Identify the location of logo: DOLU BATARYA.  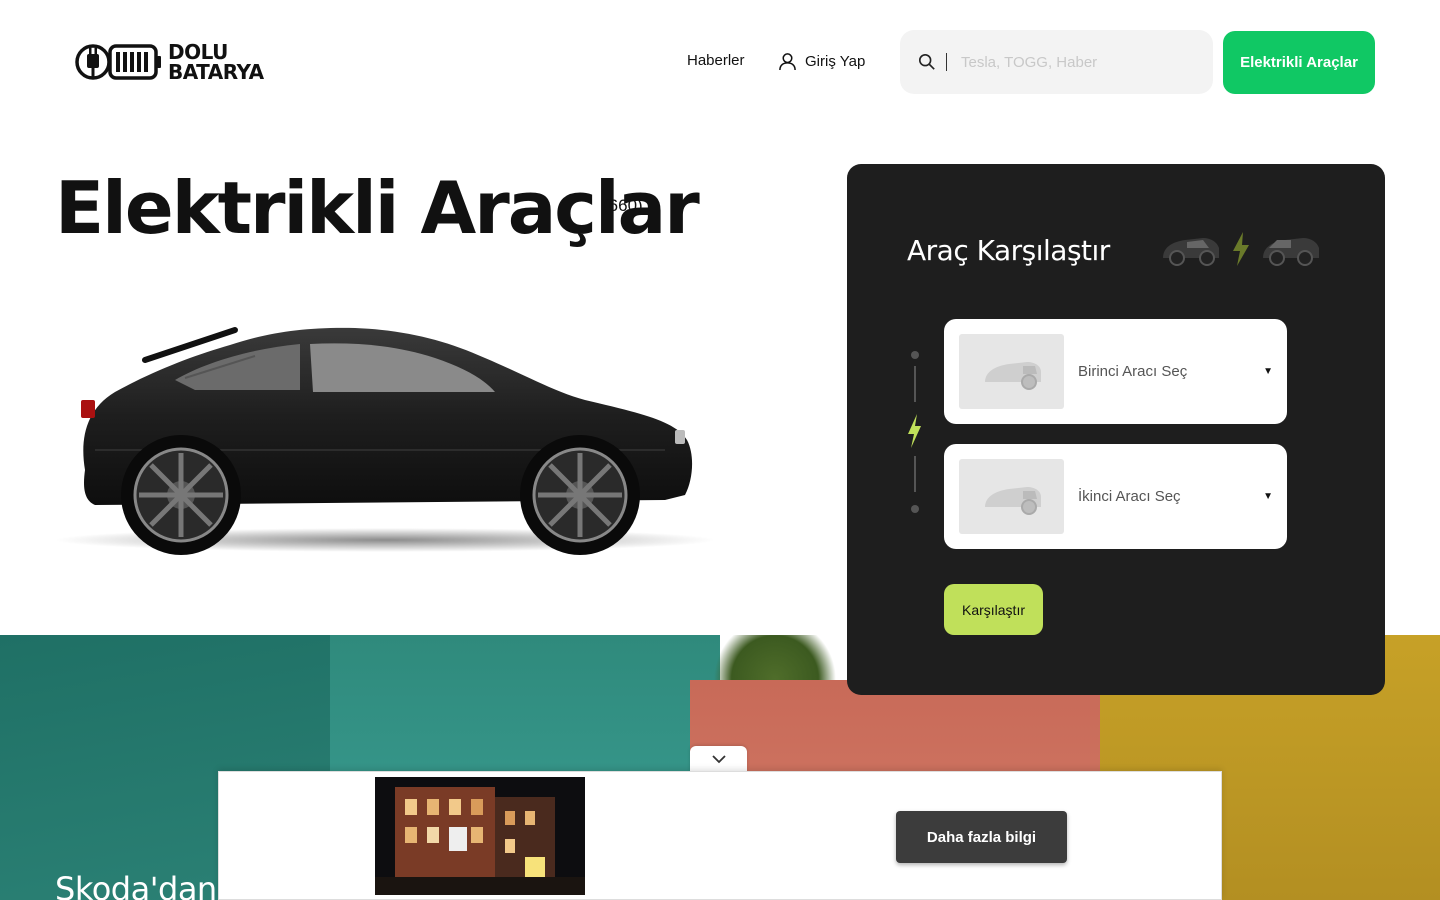
(169, 62).